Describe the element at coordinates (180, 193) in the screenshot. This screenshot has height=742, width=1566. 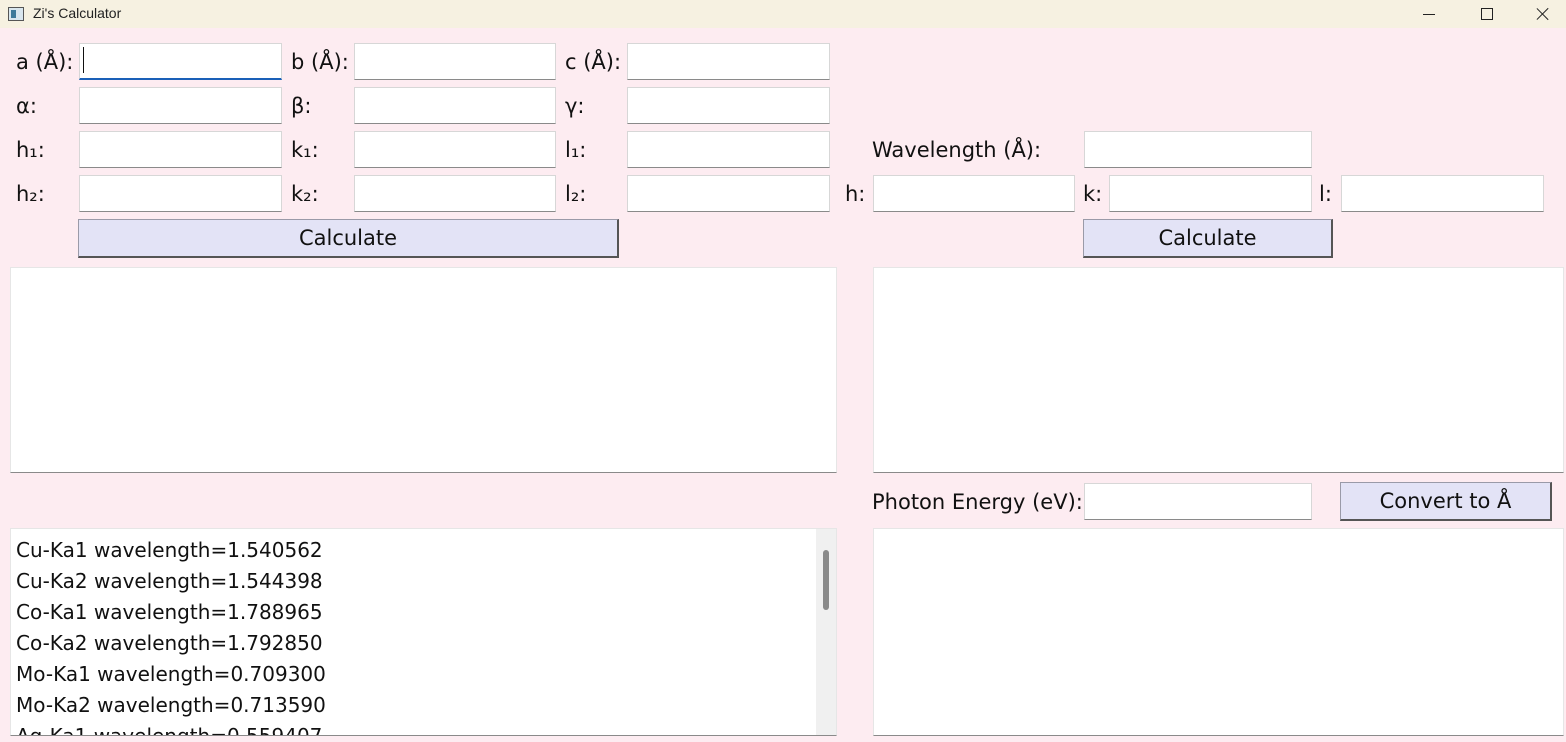
I see `h2-input` at that location.